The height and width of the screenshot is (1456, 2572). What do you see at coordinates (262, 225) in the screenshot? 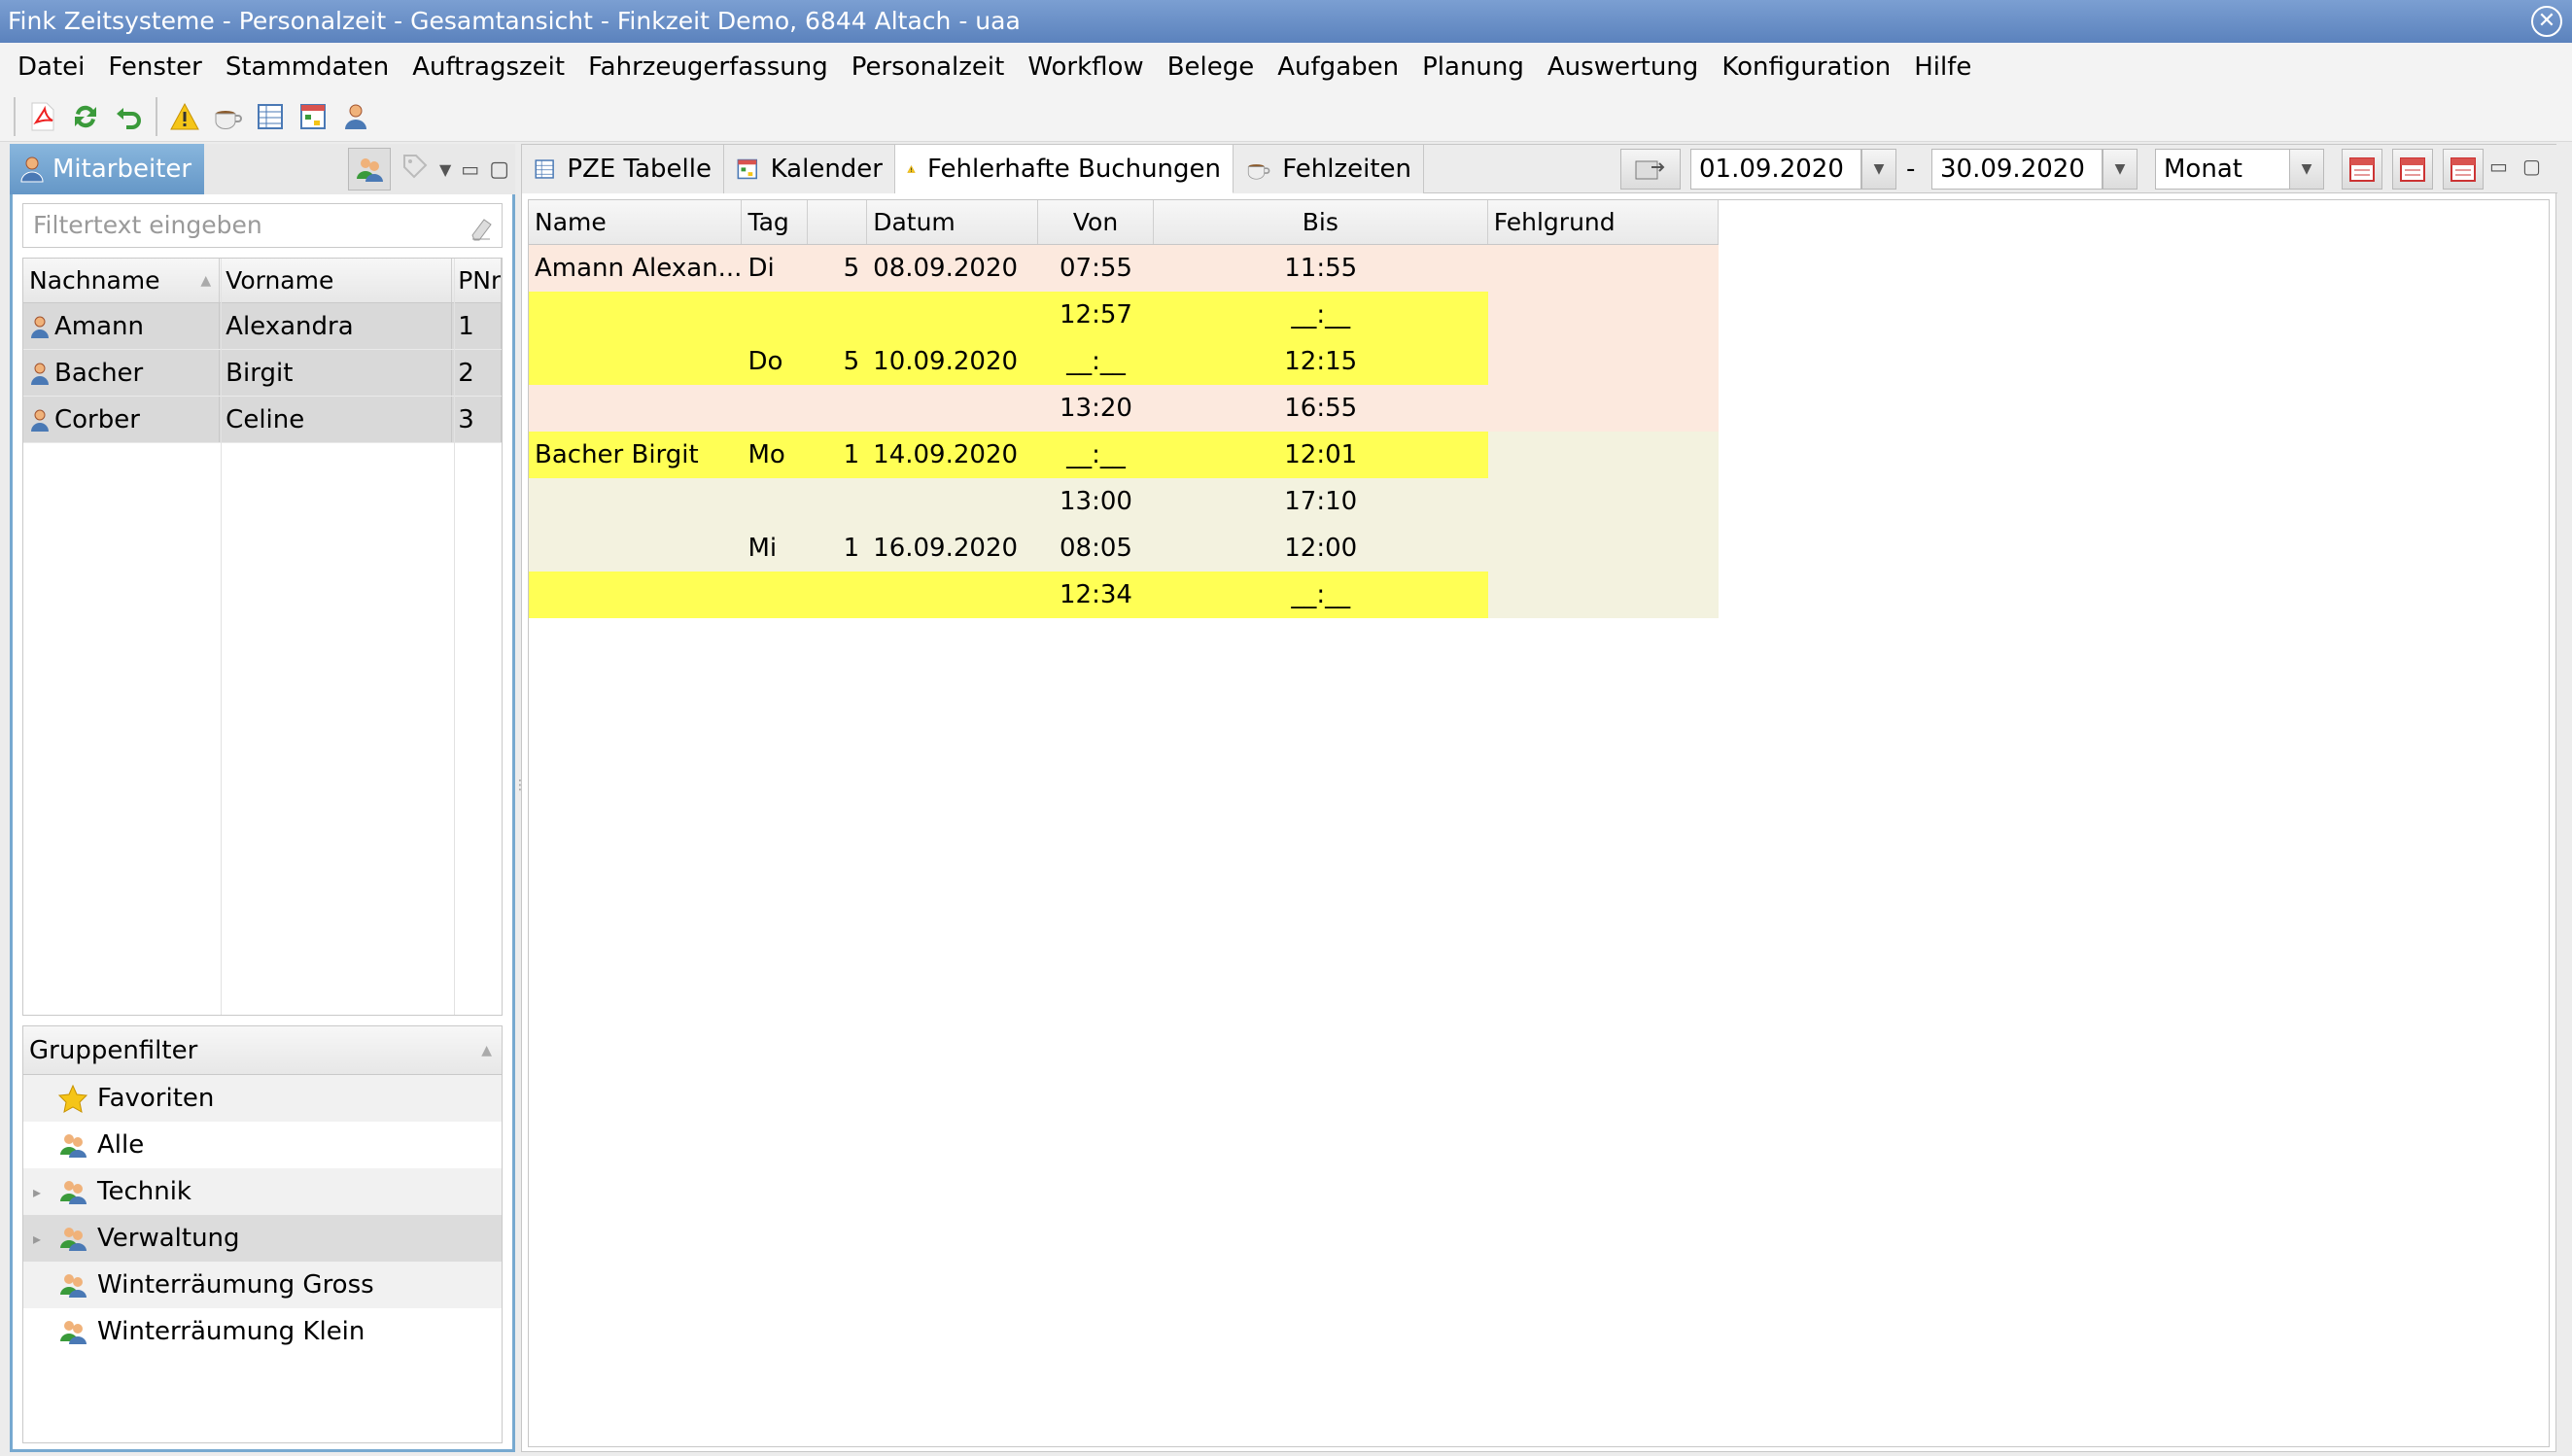
I see `filter-input: Filtertext eingeben` at bounding box center [262, 225].